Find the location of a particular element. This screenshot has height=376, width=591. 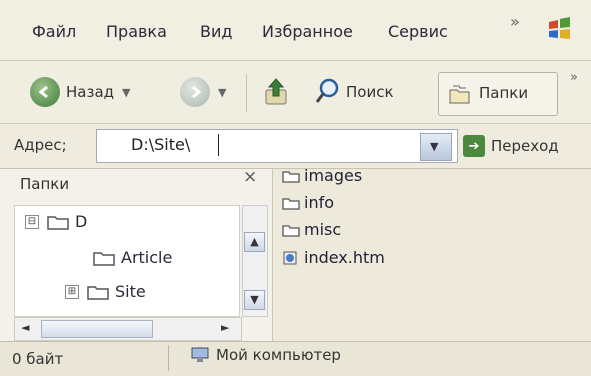

back-label: Назад is located at coordinates (90, 92).